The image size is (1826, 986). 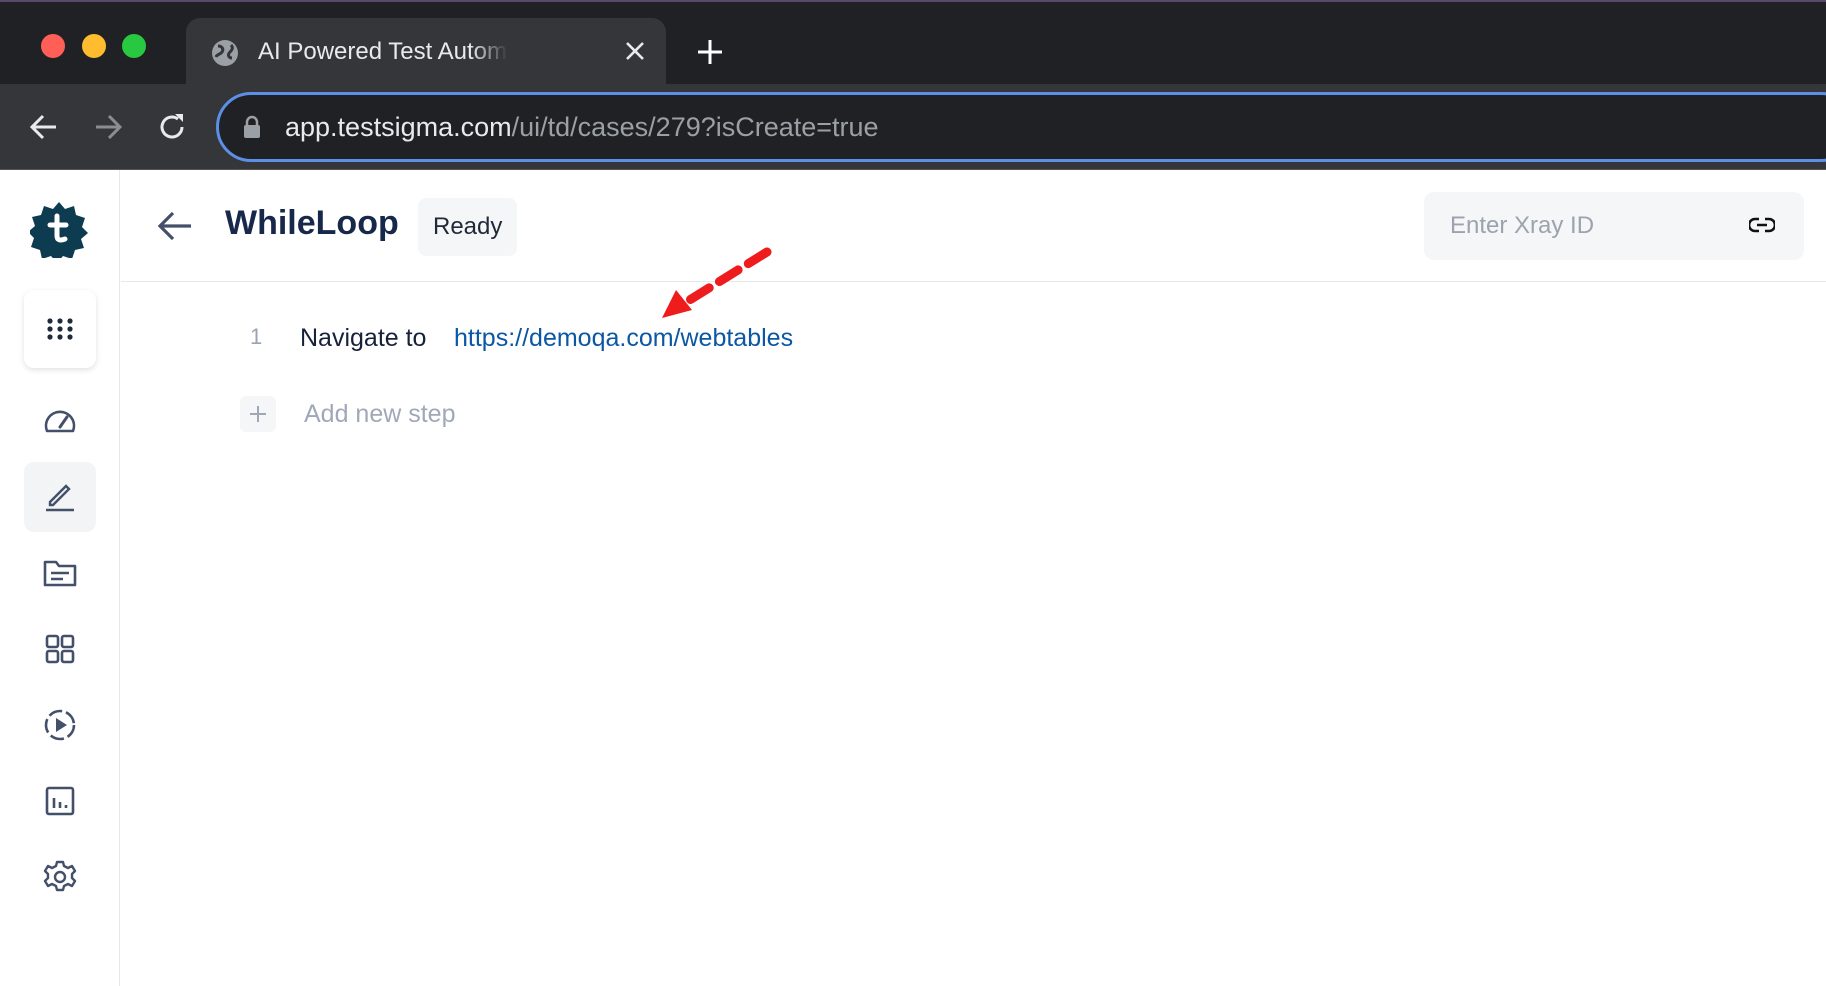 I want to click on window-minimize-button, so click(x=94, y=46).